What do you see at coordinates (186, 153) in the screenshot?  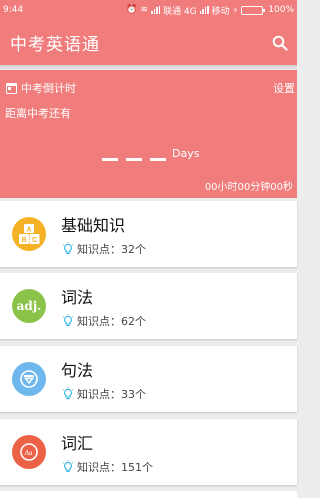 I see `days-label: Days` at bounding box center [186, 153].